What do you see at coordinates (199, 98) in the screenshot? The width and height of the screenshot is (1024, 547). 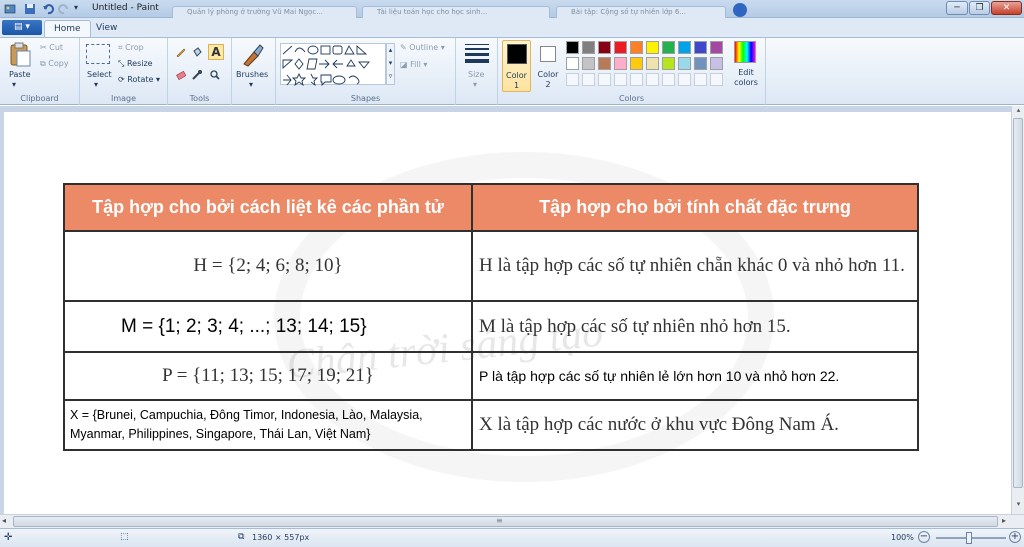 I see `tools-group-label: Tools` at bounding box center [199, 98].